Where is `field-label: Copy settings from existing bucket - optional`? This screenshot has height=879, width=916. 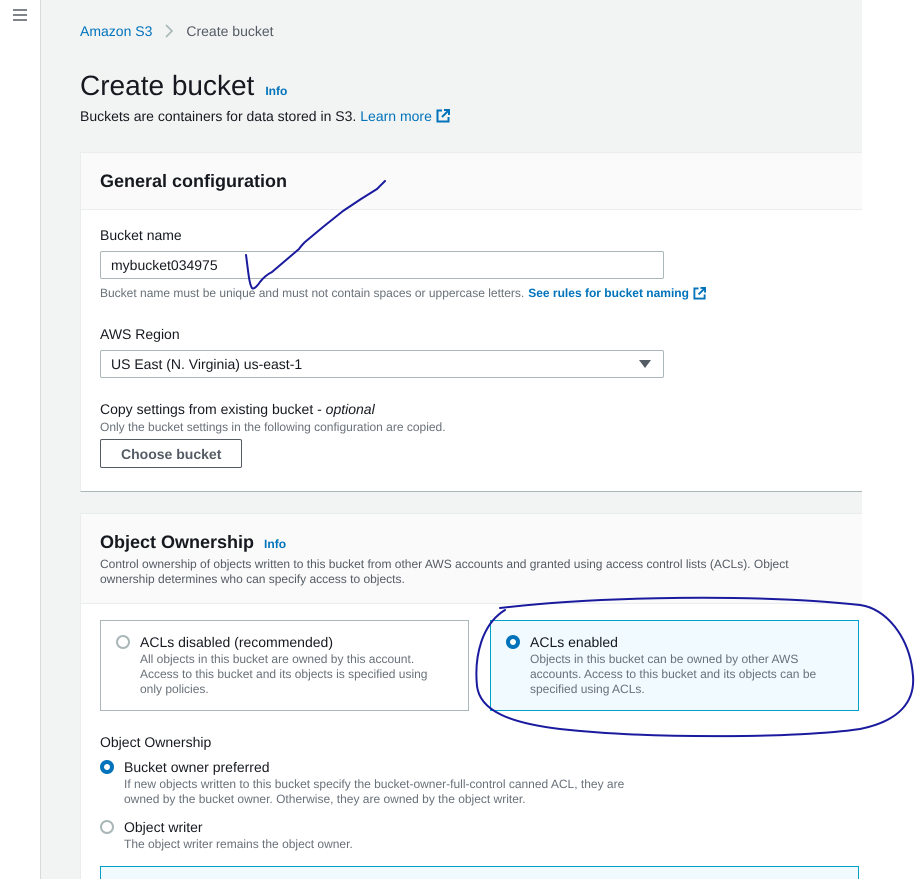
field-label: Copy settings from existing bucket - optional is located at coordinates (237, 409).